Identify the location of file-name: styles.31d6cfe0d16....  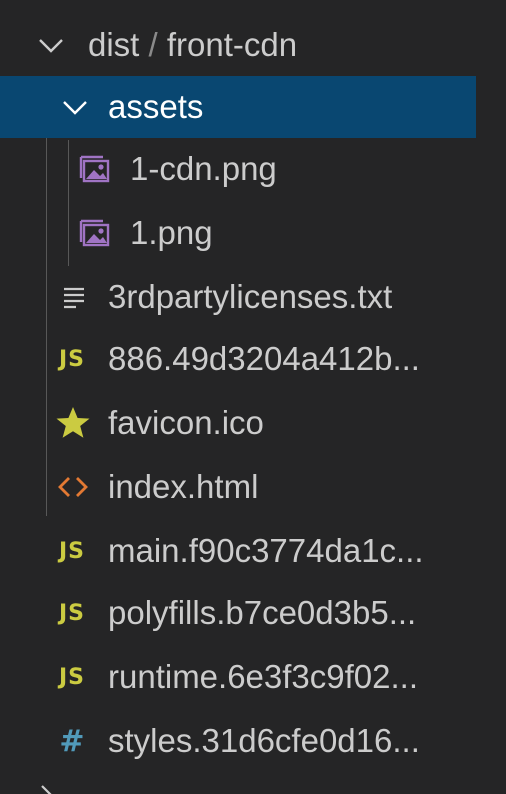
(264, 740).